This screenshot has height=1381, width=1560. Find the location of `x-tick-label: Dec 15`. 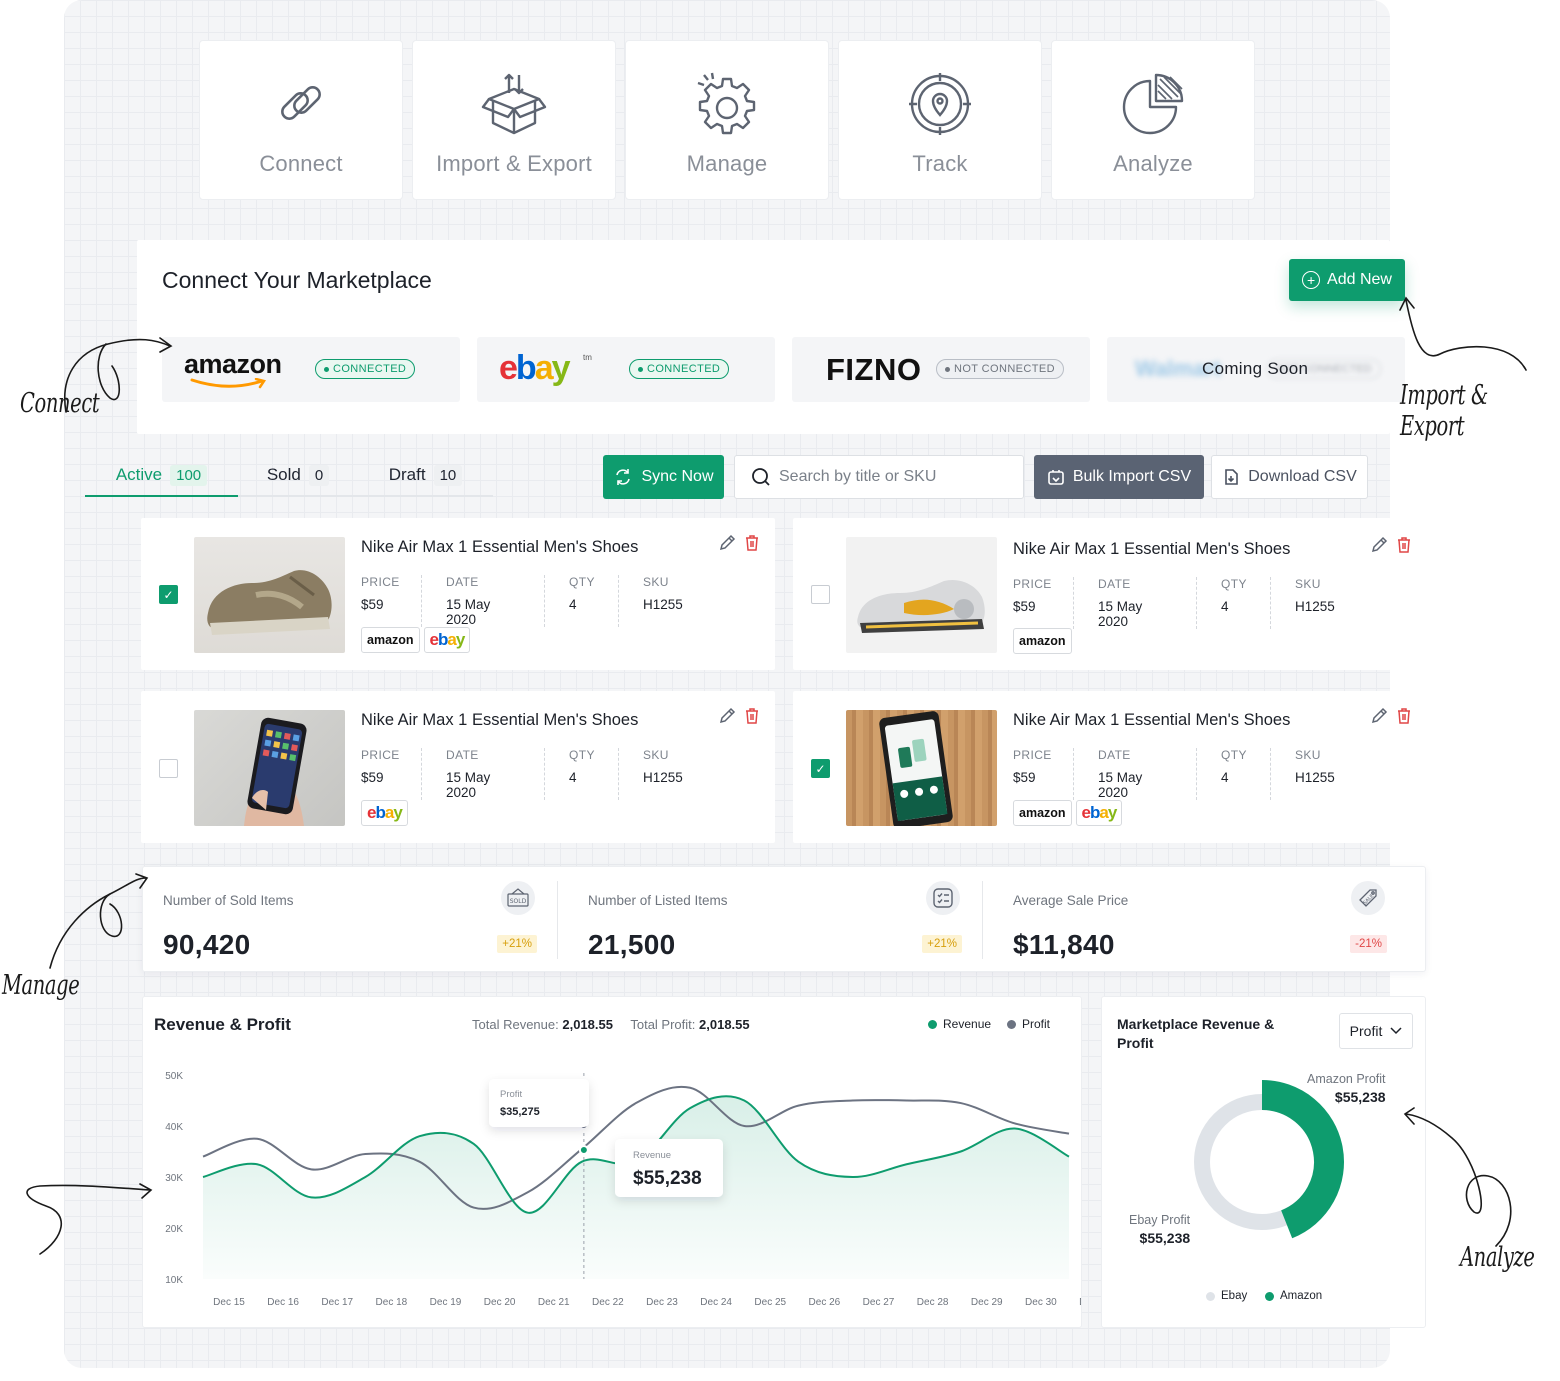

x-tick-label: Dec 15 is located at coordinates (229, 1302).